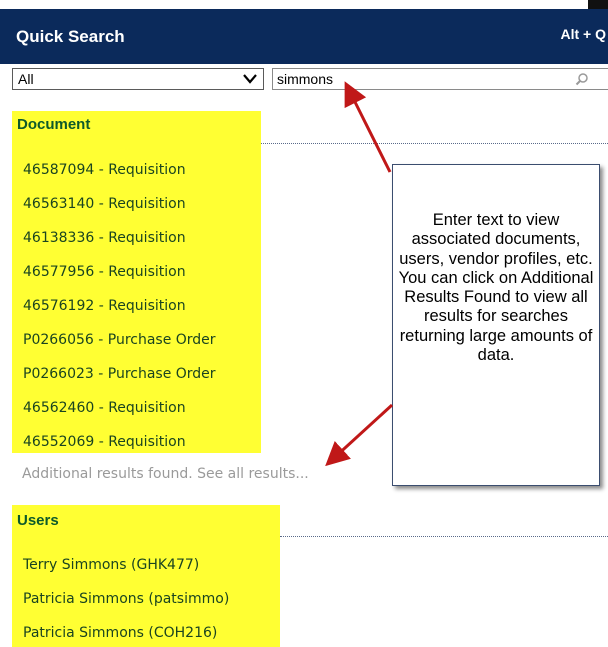 Image resolution: width=608 pixels, height=647 pixels. Describe the element at coordinates (444, 536) in the screenshot. I see `users-section-divider` at that location.